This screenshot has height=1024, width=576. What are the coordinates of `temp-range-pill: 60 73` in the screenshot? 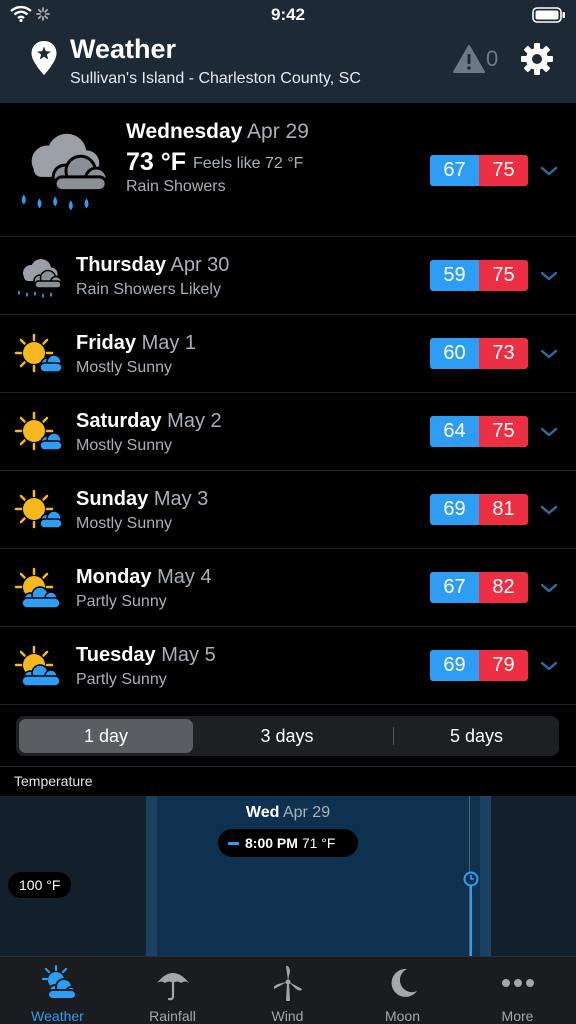 It's located at (479, 353).